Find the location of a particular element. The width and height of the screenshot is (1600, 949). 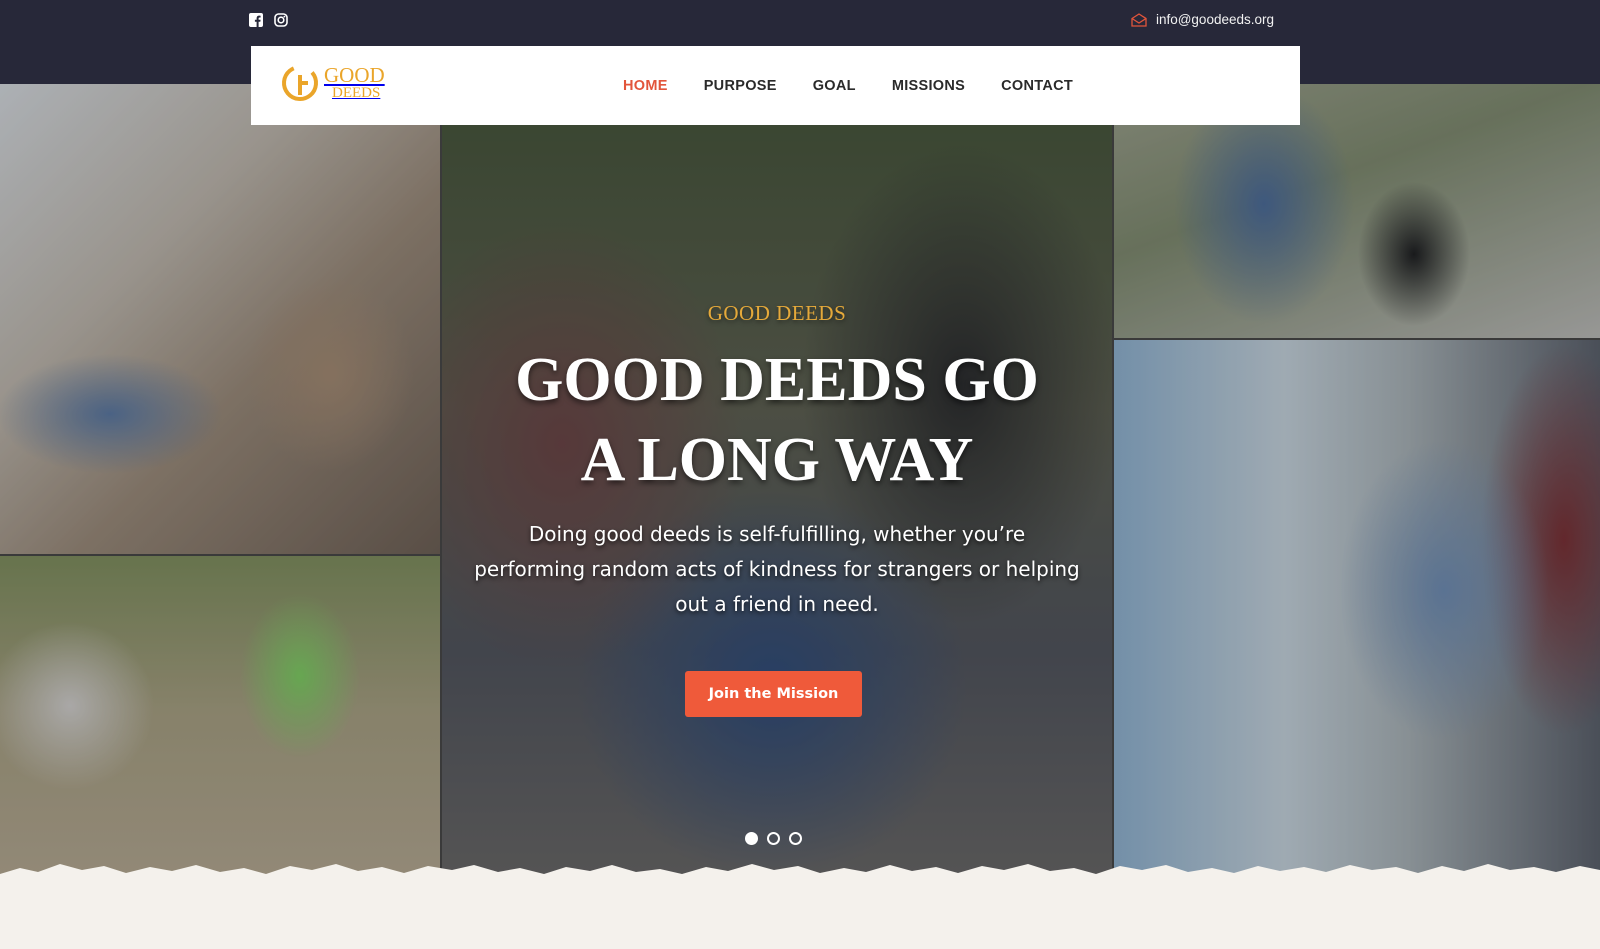

facebook-icon is located at coordinates (256, 20).